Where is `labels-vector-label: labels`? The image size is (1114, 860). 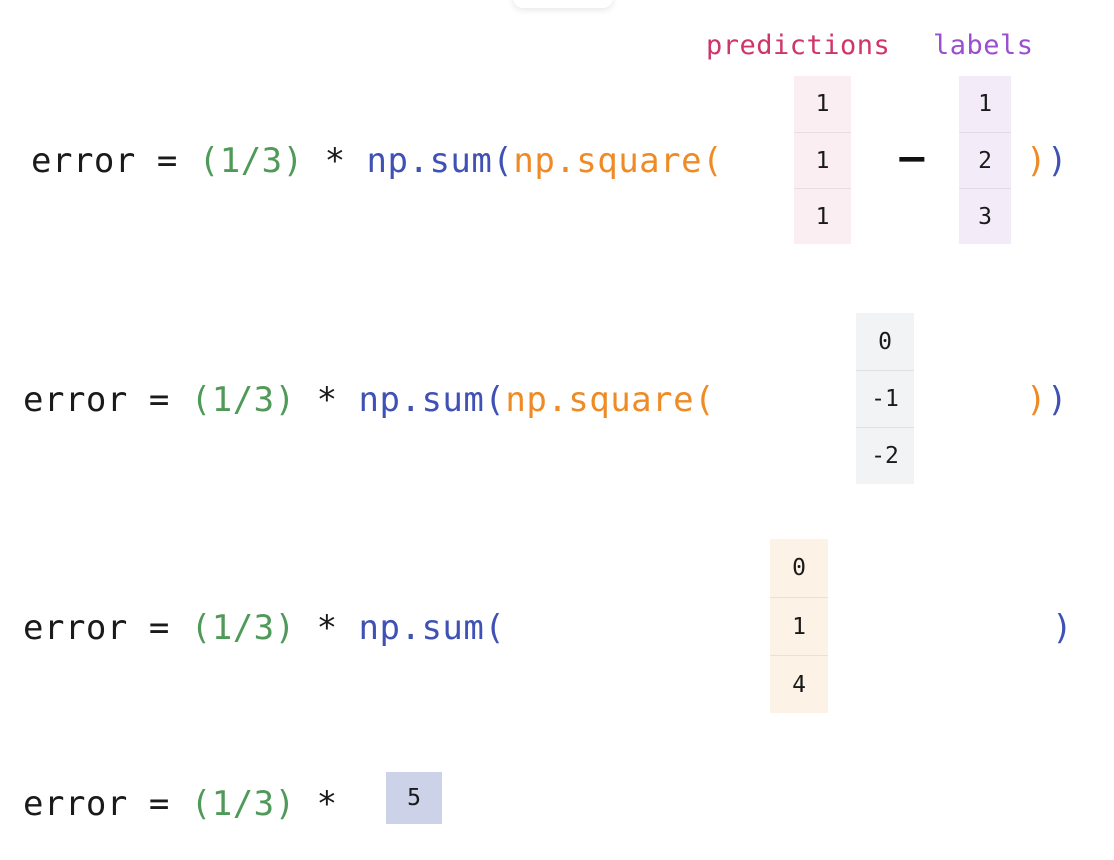 labels-vector-label: labels is located at coordinates (983, 45).